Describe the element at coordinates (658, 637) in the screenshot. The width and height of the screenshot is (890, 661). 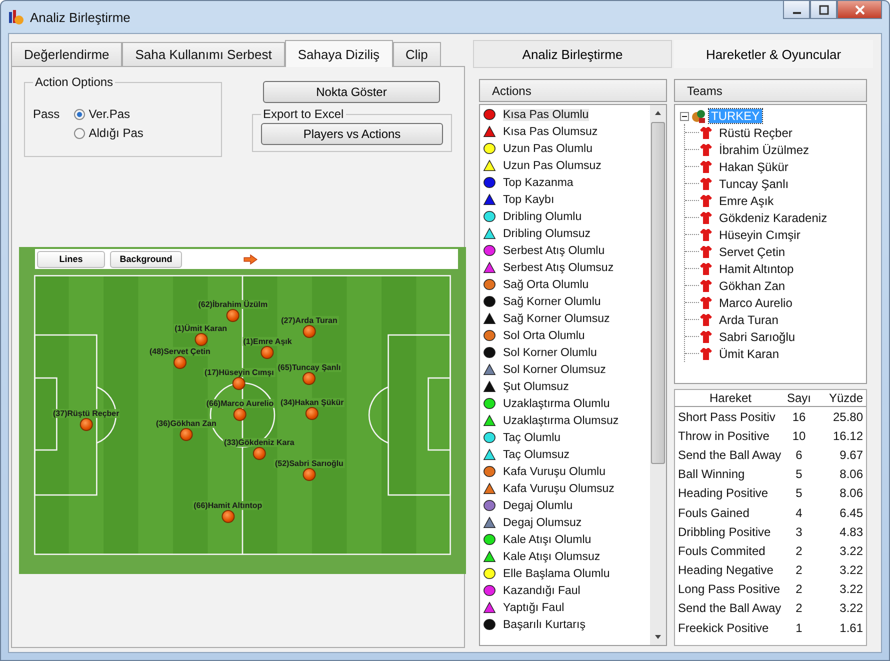
I see `scroll-down-icon` at that location.